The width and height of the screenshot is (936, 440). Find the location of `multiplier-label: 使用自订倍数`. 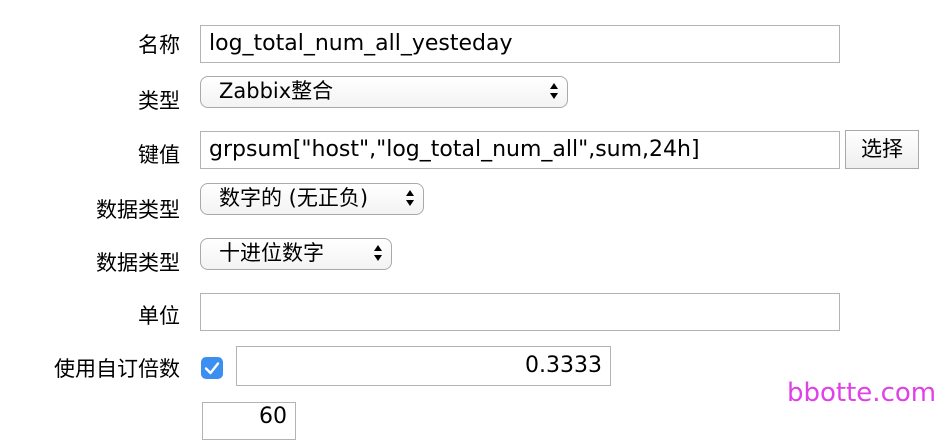

multiplier-label: 使用自订倍数 is located at coordinates (117, 369).